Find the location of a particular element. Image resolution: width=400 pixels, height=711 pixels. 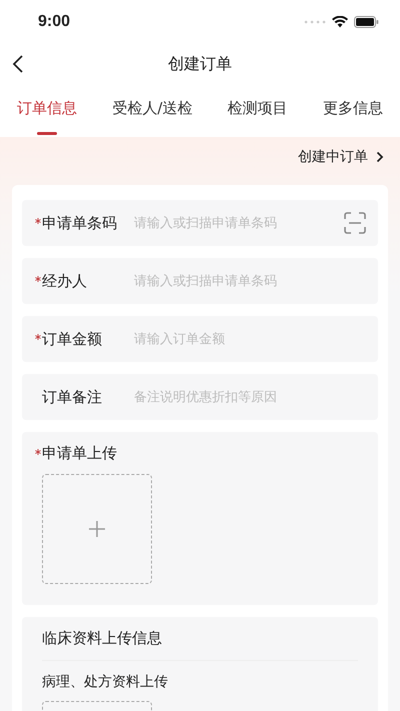

tab: 更多信息 is located at coordinates (353, 114).